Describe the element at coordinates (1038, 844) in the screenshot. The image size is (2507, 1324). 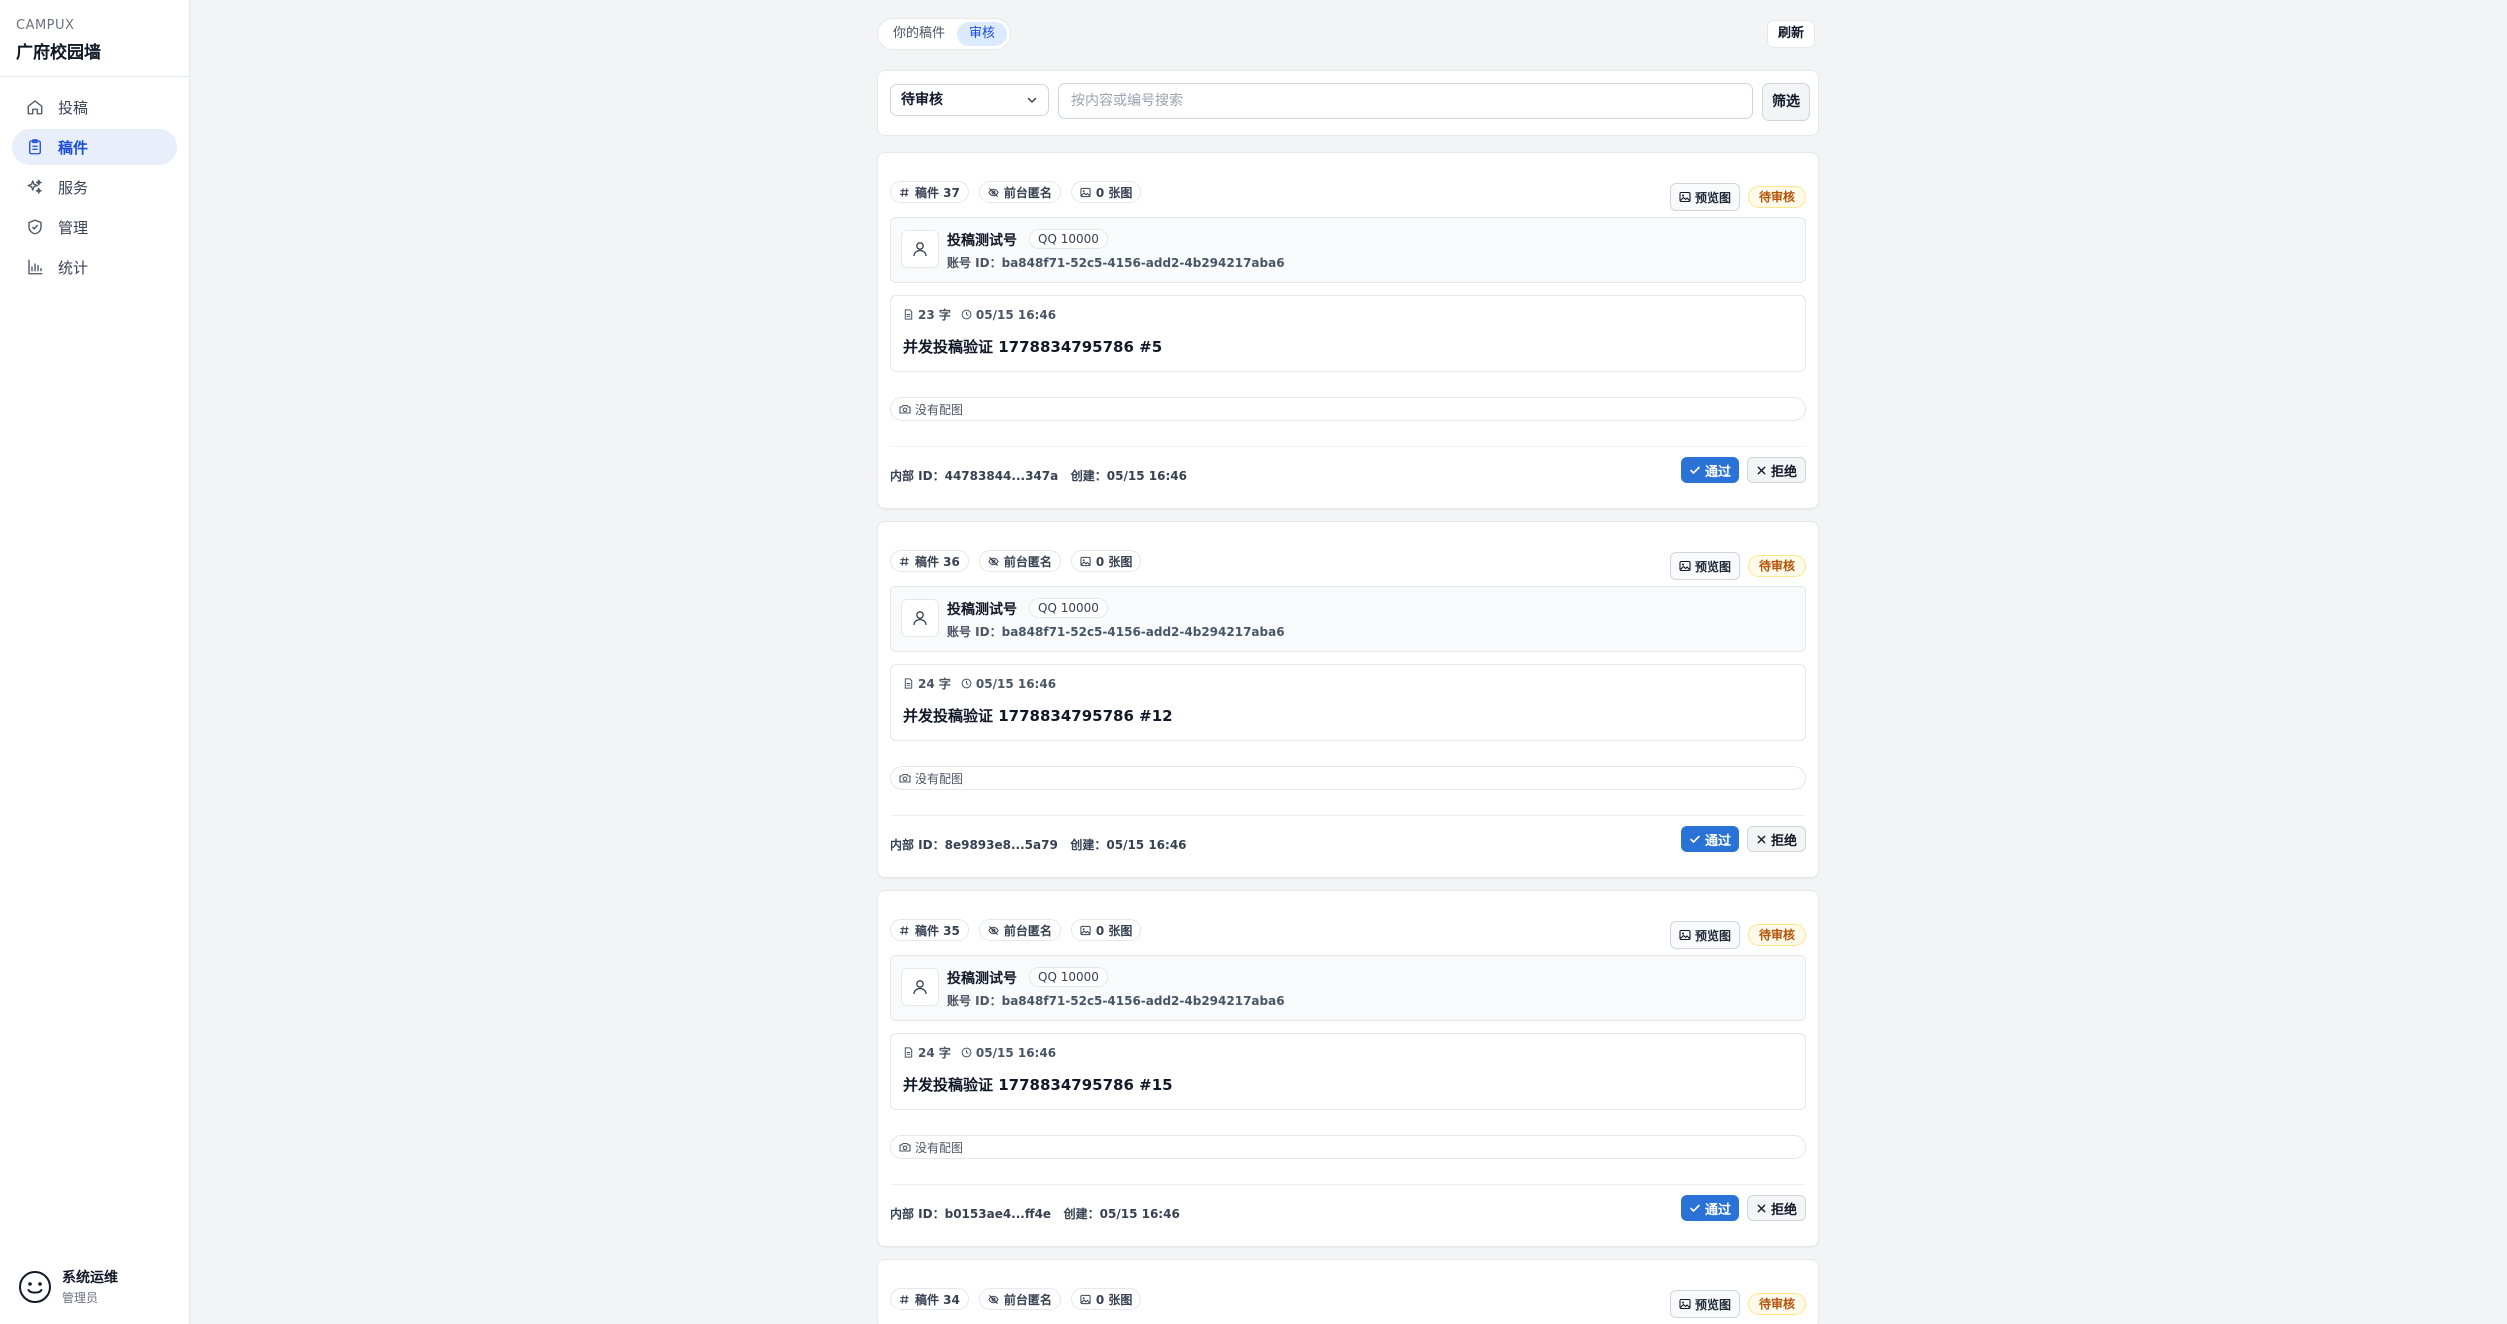
I see `post-meta-info: 内部 ID：8e9893e8...5a79 创建：05/15 16:46` at that location.